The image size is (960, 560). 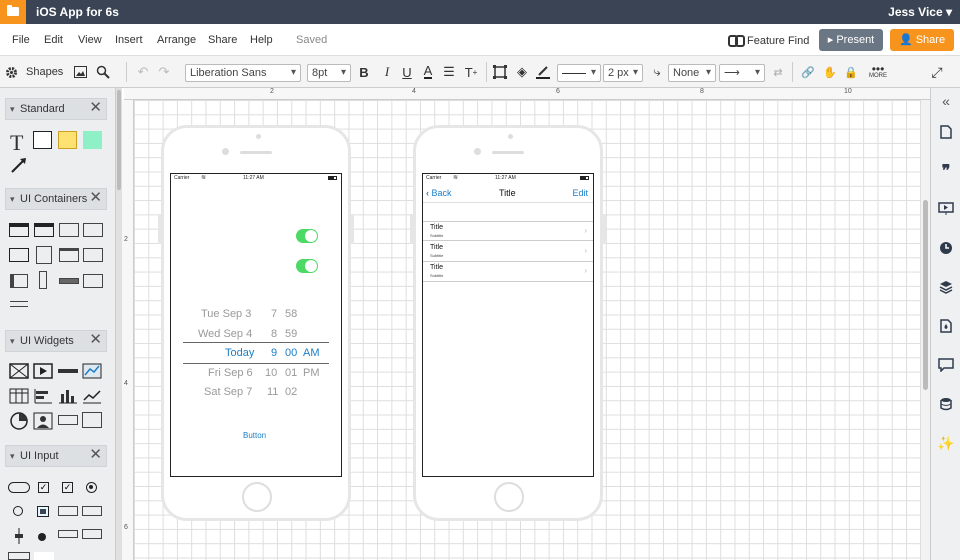 I want to click on more-button: ••• MORE, so click(x=878, y=72).